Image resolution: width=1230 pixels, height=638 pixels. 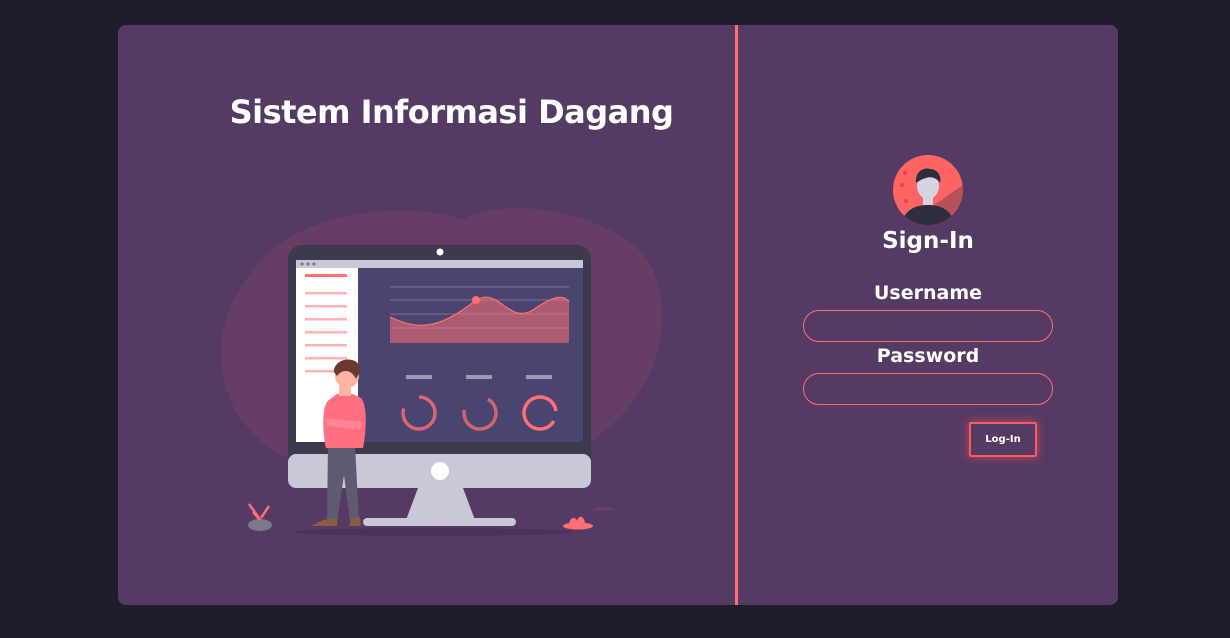 What do you see at coordinates (451, 112) in the screenshot?
I see `app-title: Sistem Informasi Dagang` at bounding box center [451, 112].